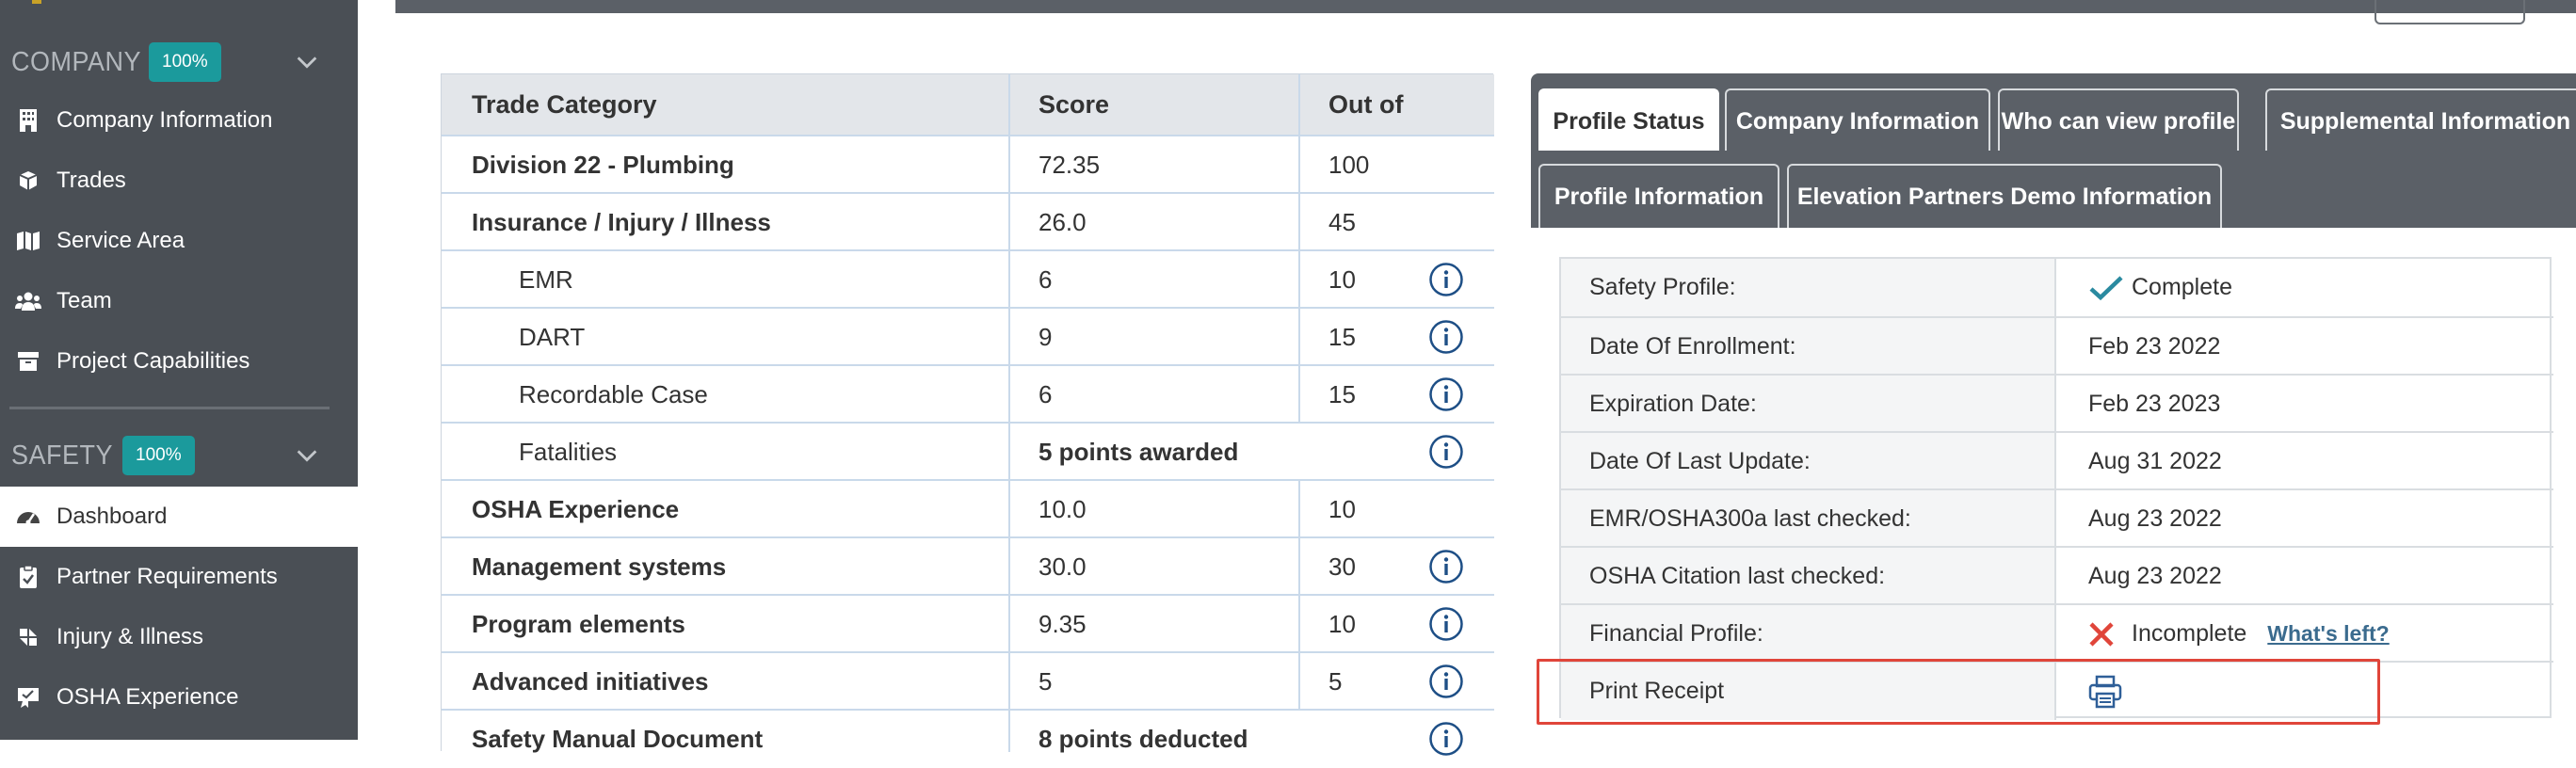 Image resolution: width=2576 pixels, height=768 pixels. Describe the element at coordinates (578, 624) in the screenshot. I see `row-category: Program elements` at that location.